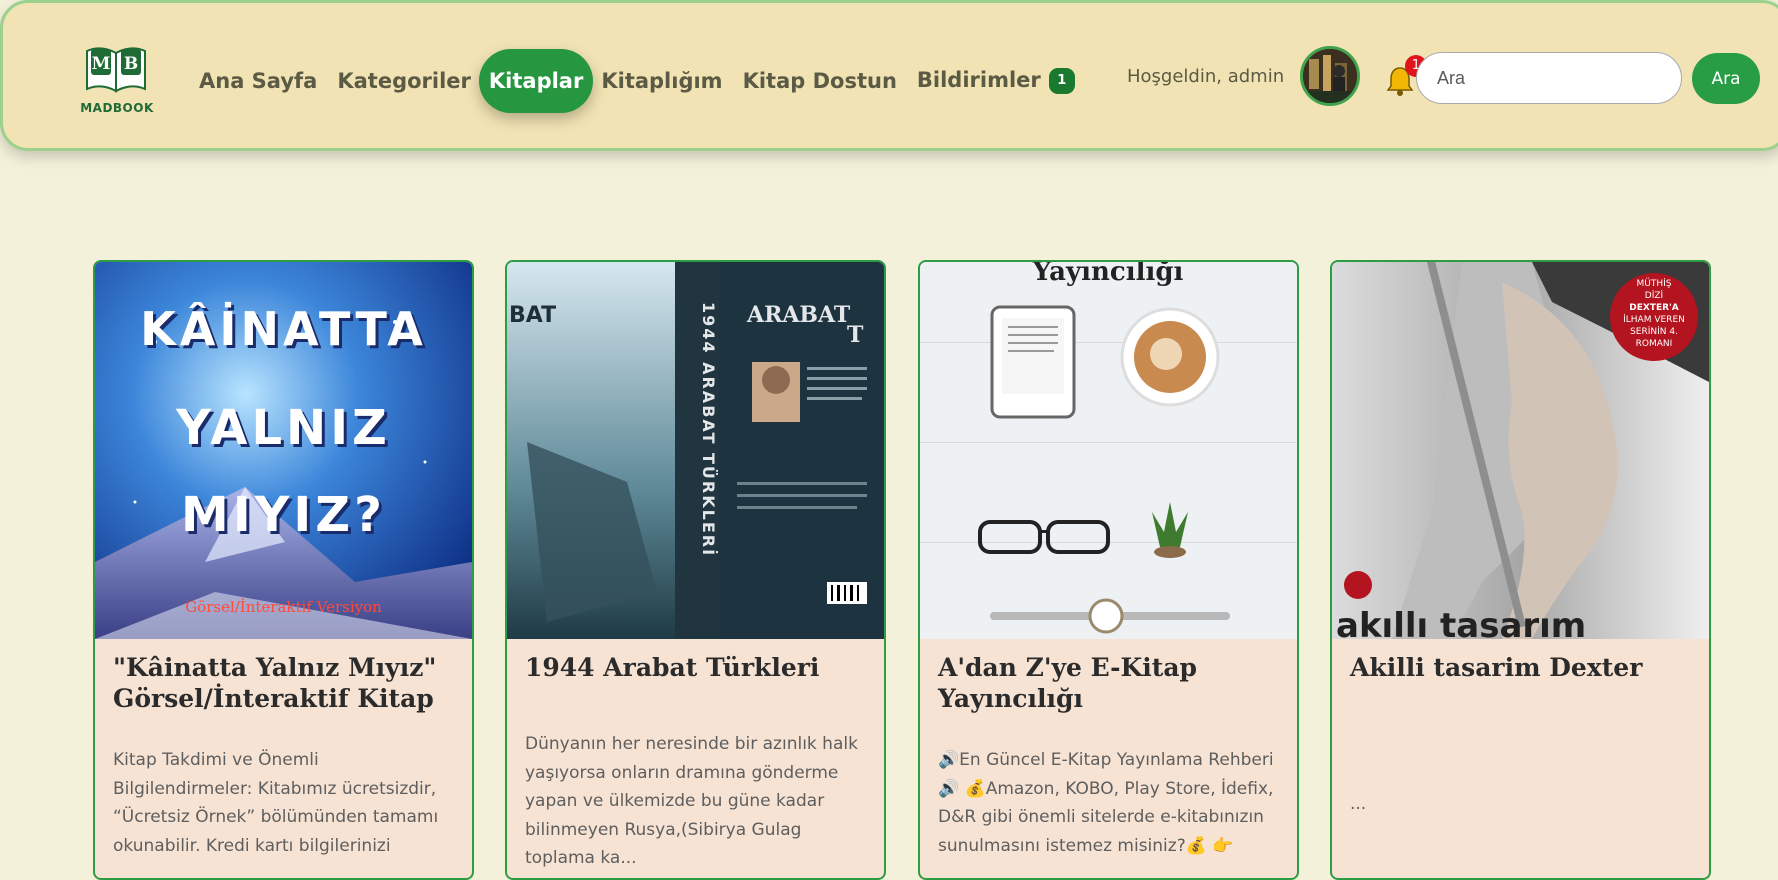 Image resolution: width=1778 pixels, height=880 pixels. I want to click on nav-kitapligim: Kitaplığım, so click(661, 81).